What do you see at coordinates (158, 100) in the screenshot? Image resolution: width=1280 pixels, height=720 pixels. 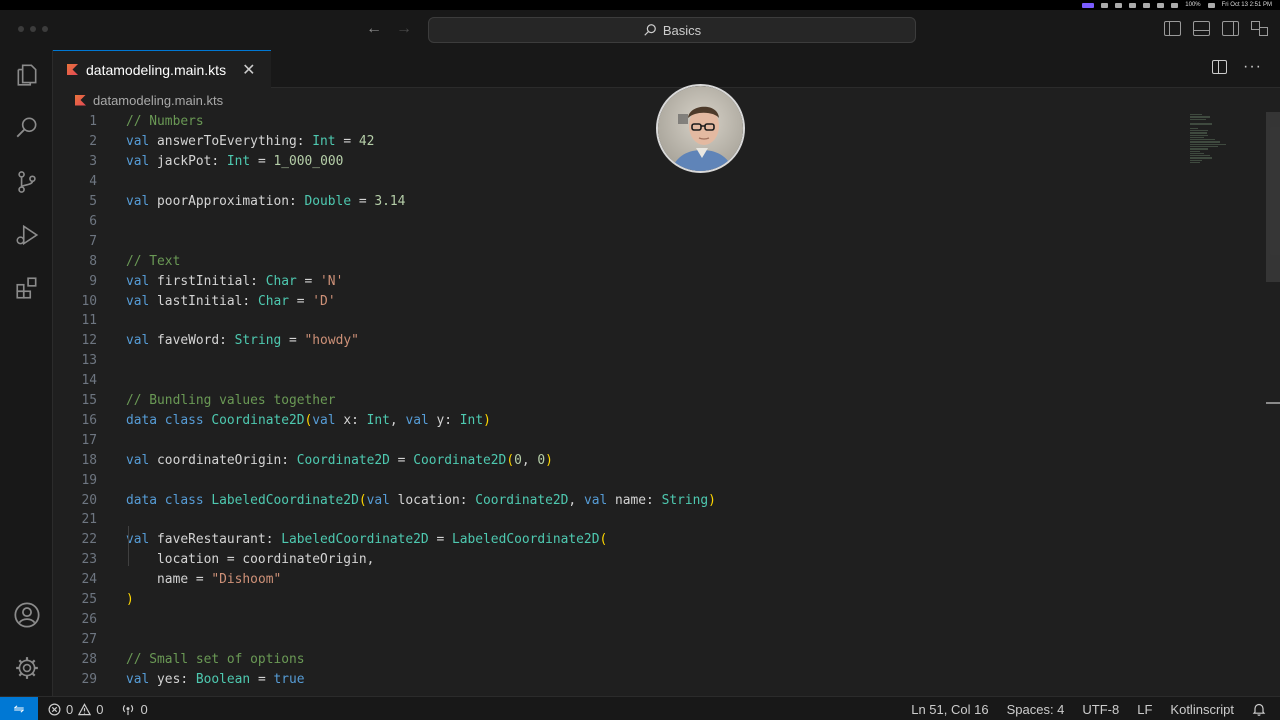 I see `breadcrumb-file: datamodeling.main.kts` at bounding box center [158, 100].